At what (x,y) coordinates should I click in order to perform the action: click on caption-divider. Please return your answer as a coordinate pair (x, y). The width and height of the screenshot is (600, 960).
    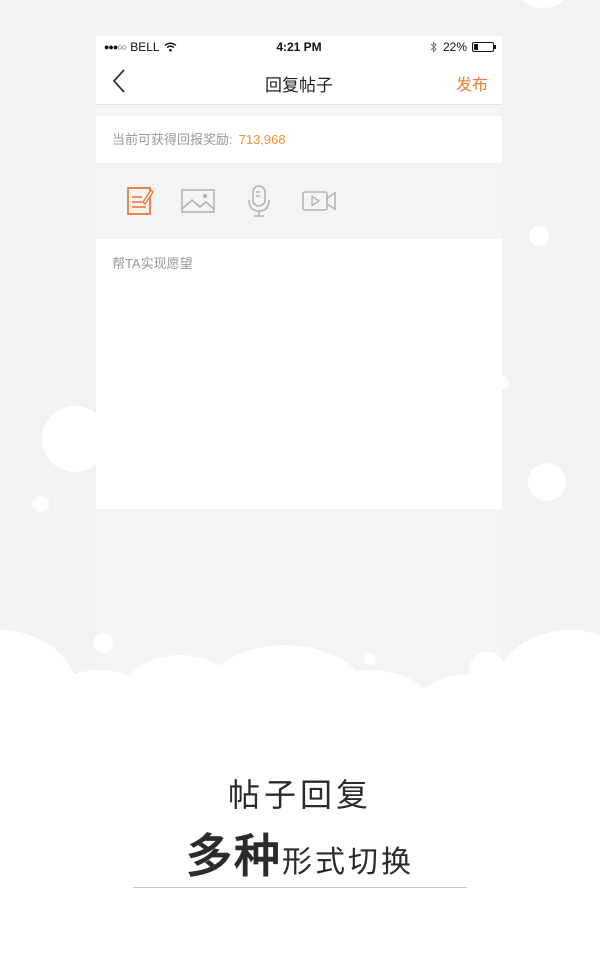
    Looking at the image, I should click on (300, 887).